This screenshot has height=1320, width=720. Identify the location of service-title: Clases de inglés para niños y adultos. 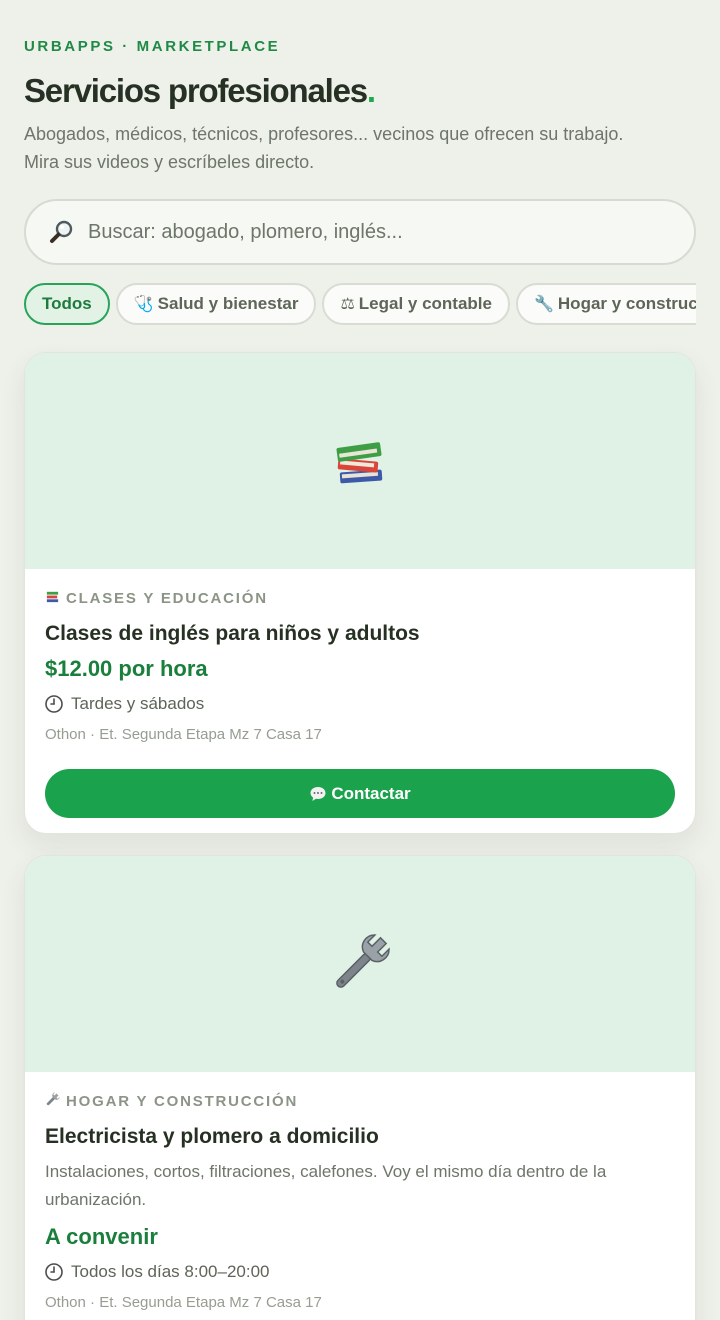
(232, 633).